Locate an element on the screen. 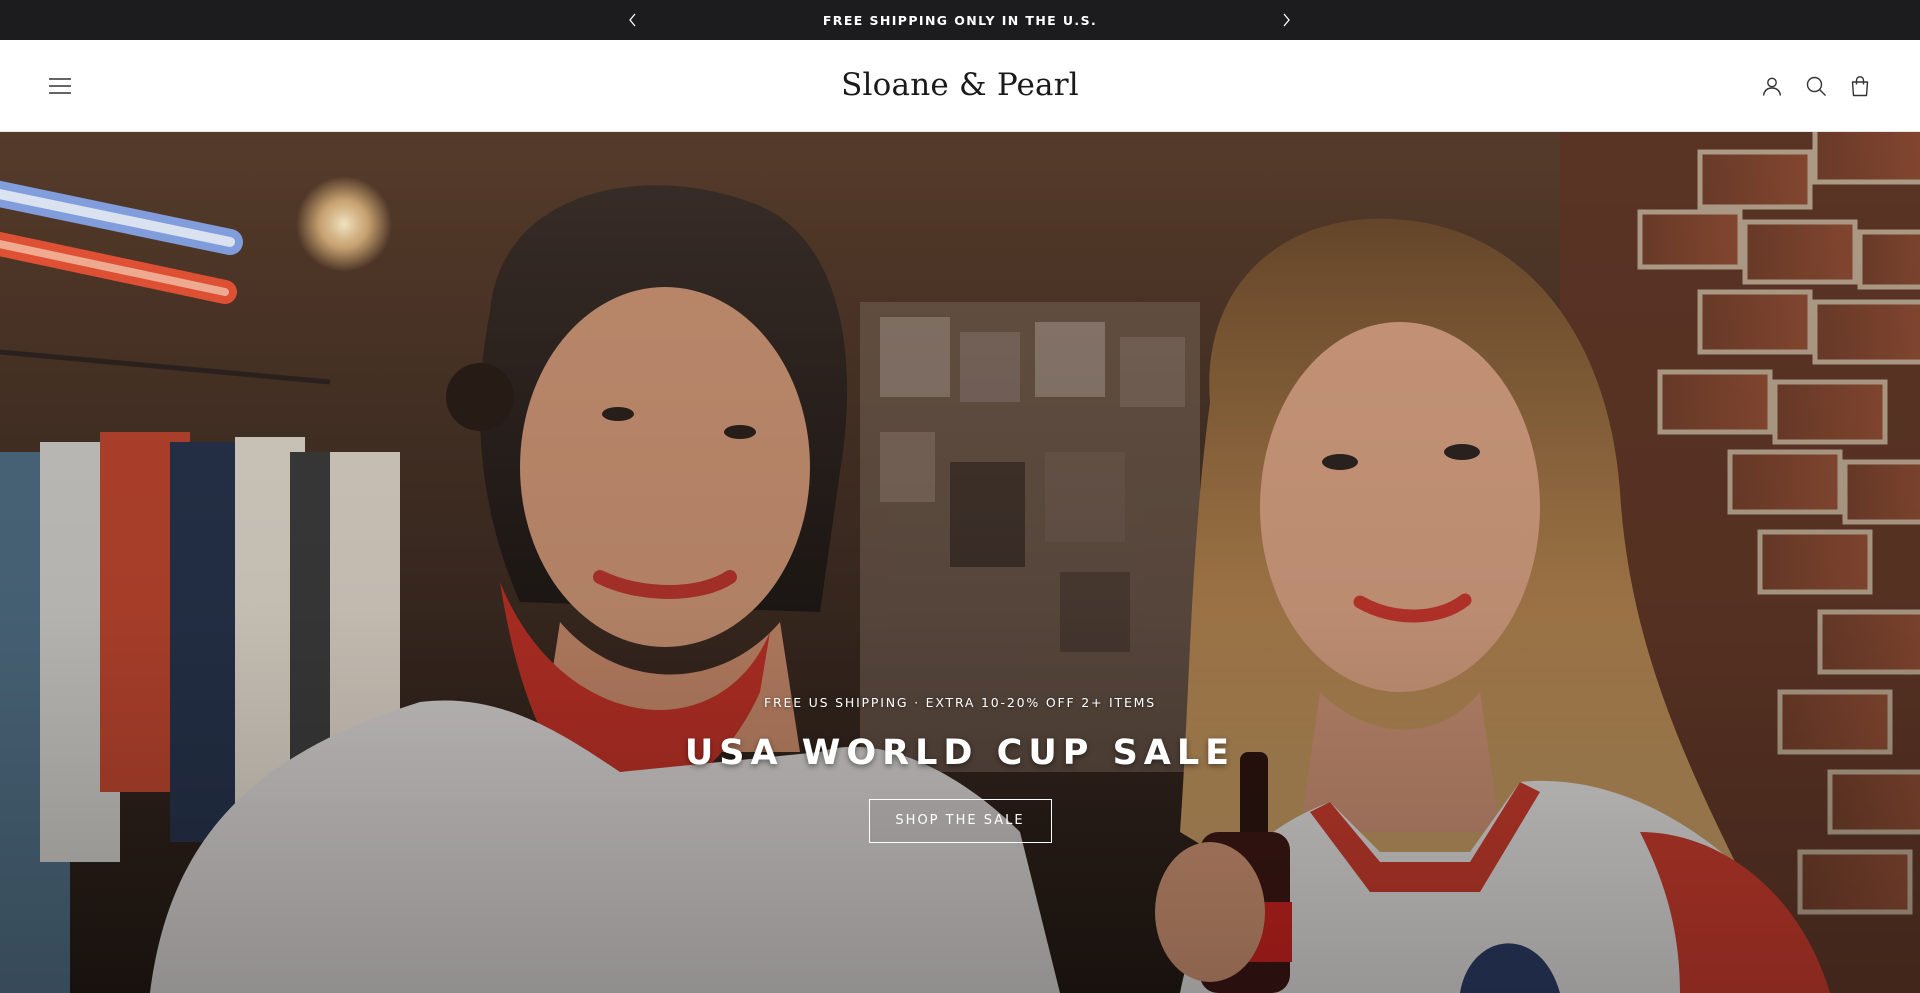  shop-the-sale-button: SHOP THE SALE is located at coordinates (960, 821).